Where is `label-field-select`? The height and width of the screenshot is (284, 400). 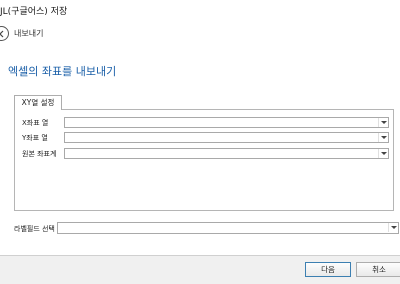
label-field-select is located at coordinates (228, 228).